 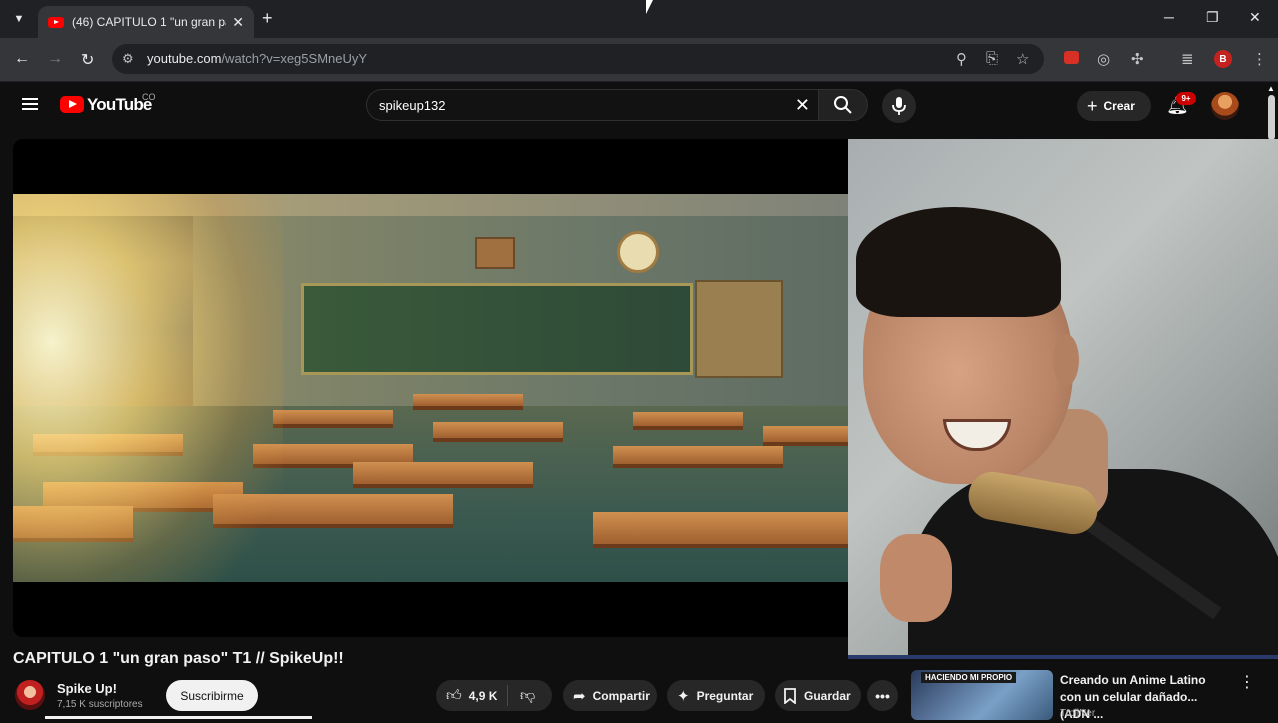 What do you see at coordinates (238, 22) in the screenshot?
I see `tab-close-icon: ✕` at bounding box center [238, 22].